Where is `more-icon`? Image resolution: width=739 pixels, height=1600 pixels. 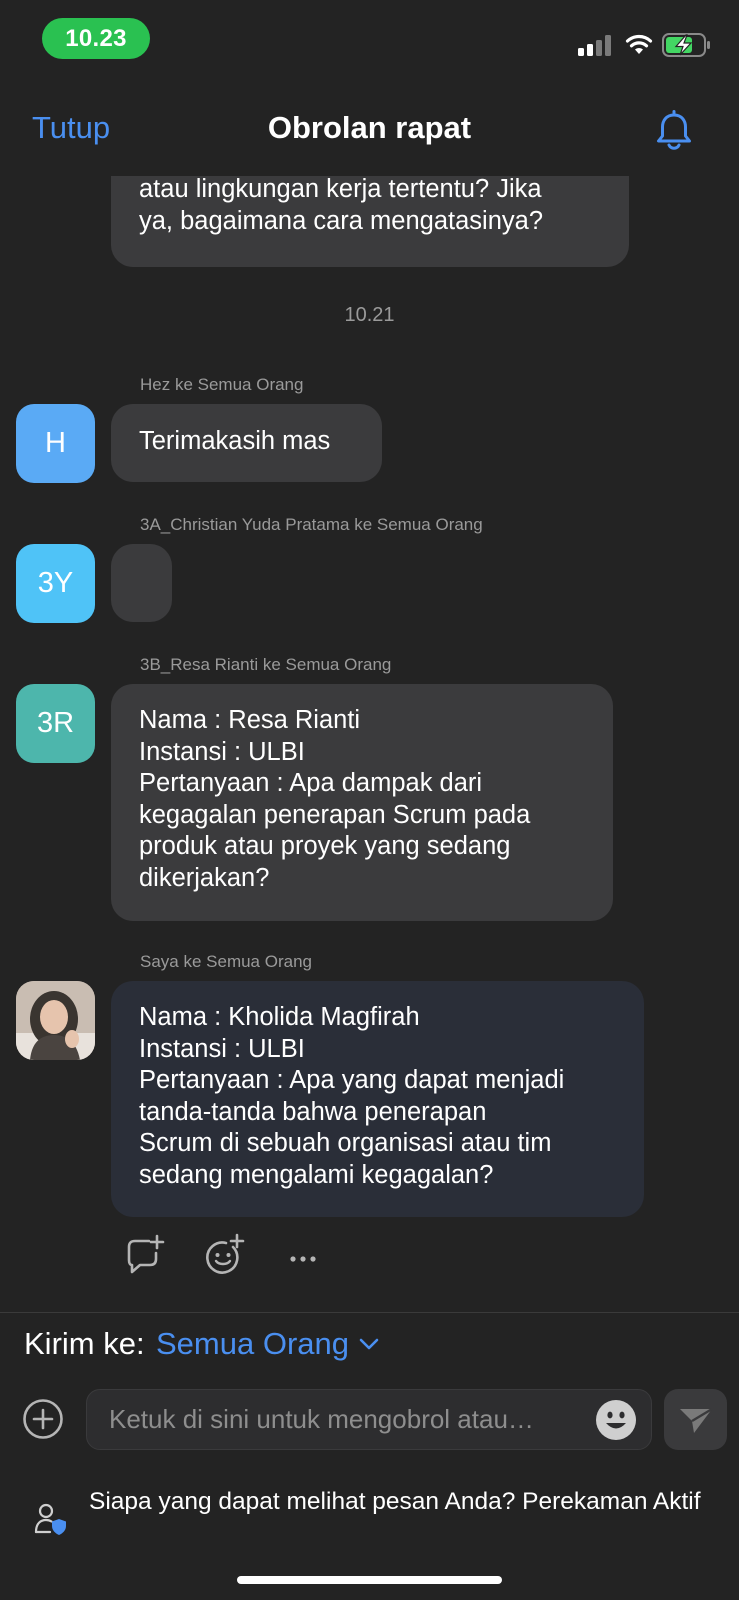
more-icon is located at coordinates (305, 1255).